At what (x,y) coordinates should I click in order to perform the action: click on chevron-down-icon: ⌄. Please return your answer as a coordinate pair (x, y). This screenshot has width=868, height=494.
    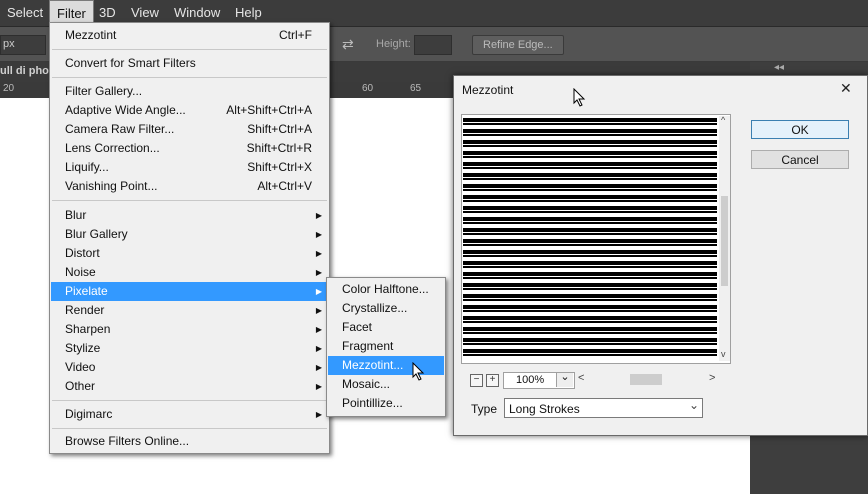
    Looking at the image, I should click on (694, 405).